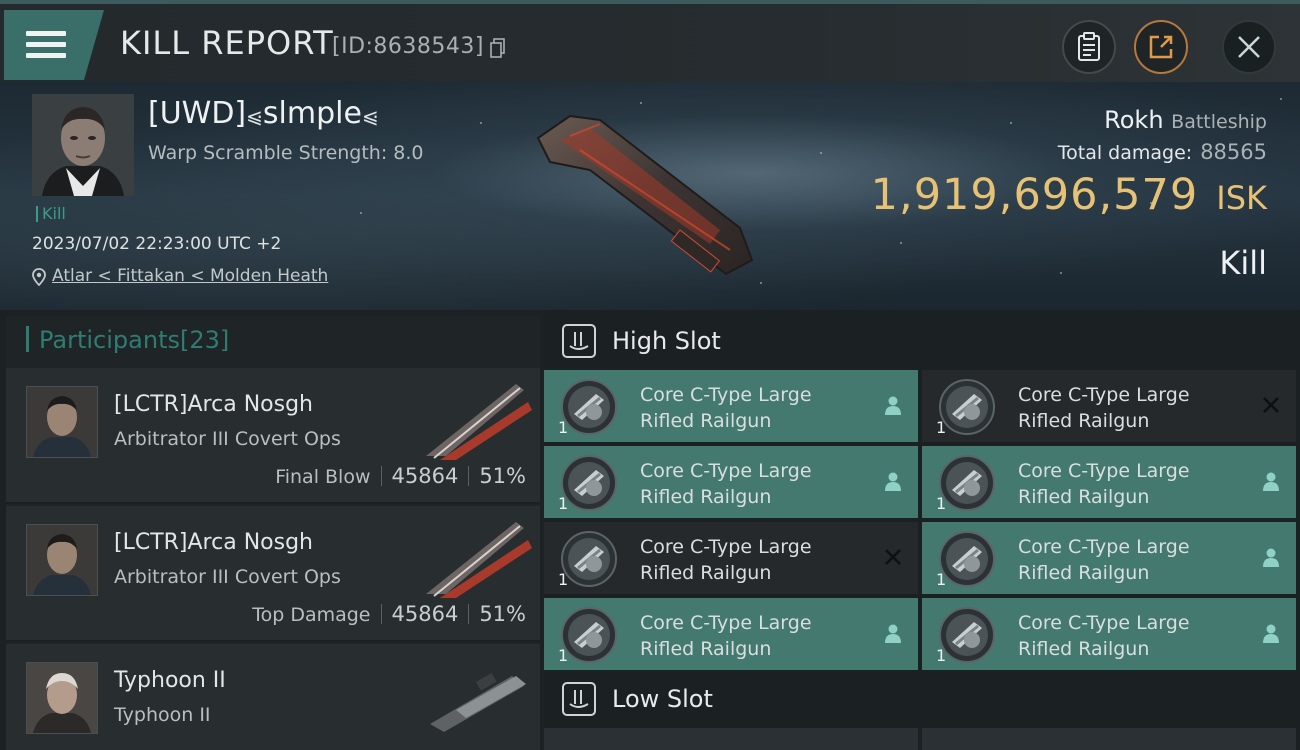 This screenshot has height=750, width=1300. I want to click on close-icon, so click(1249, 47).